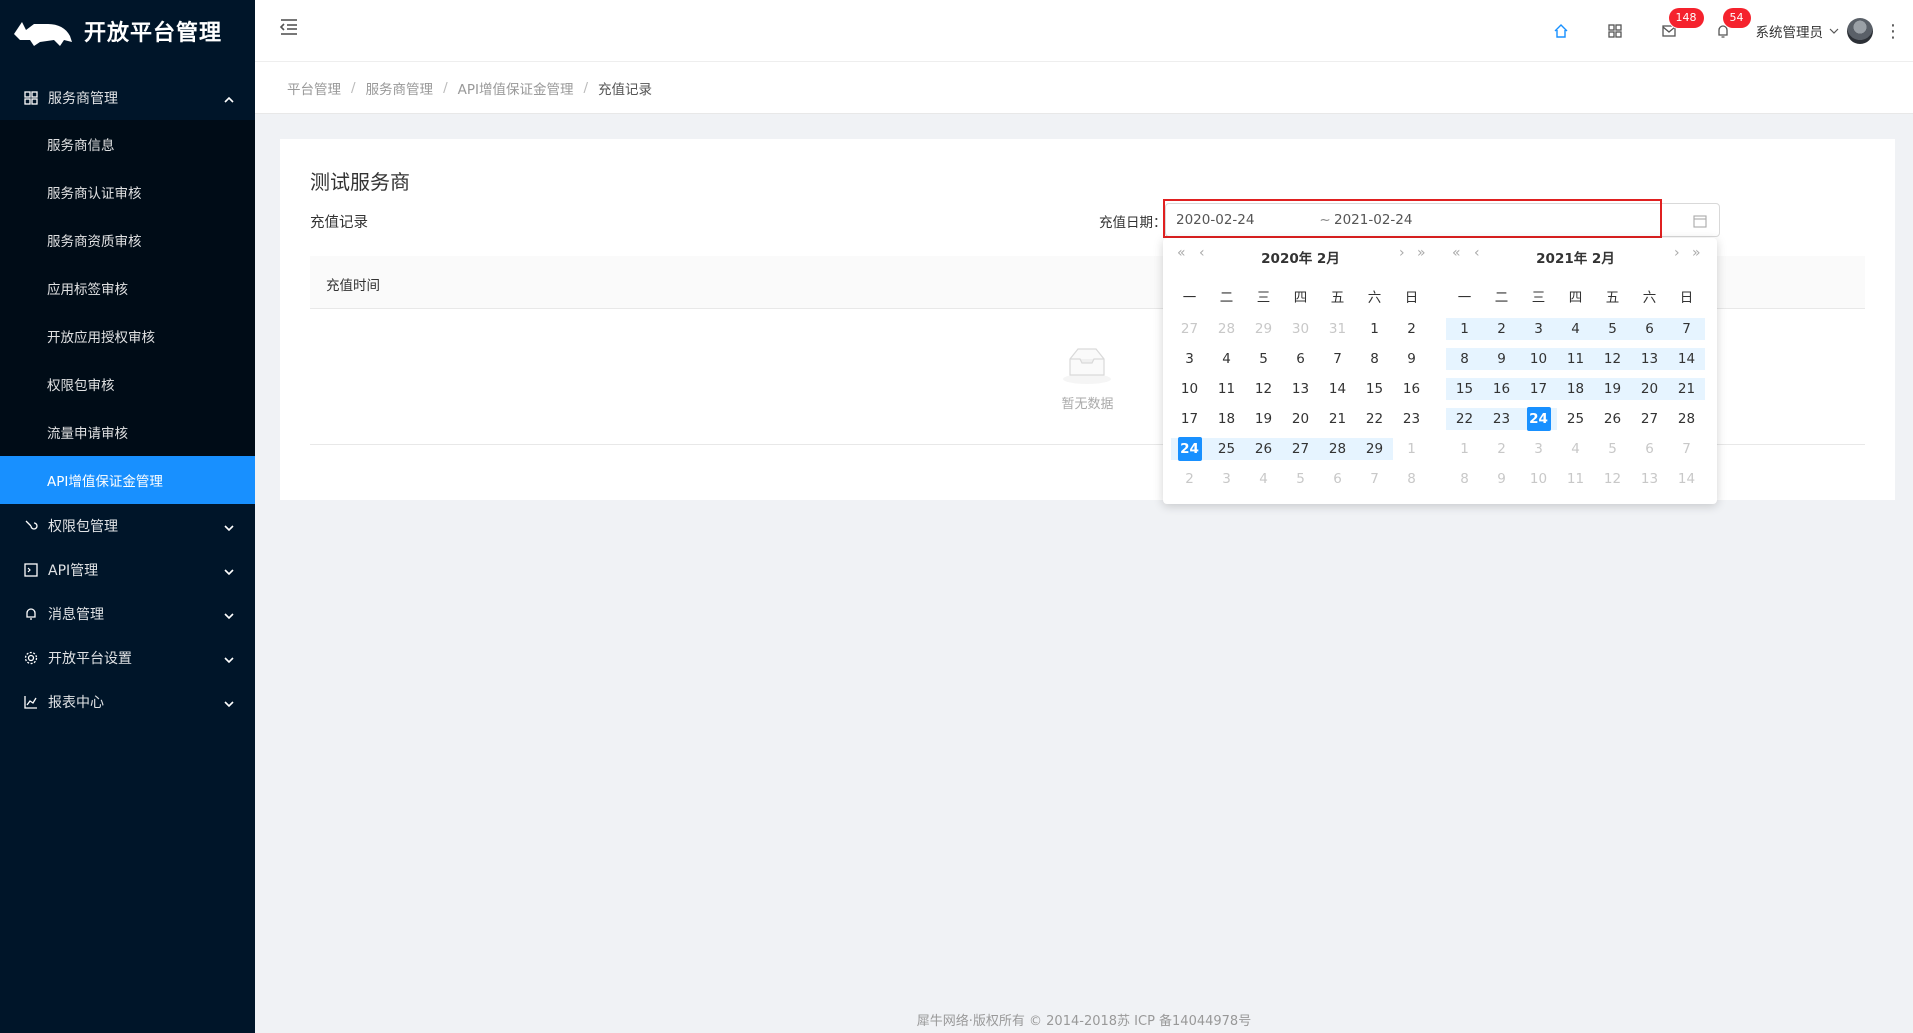 This screenshot has height=1033, width=1913. I want to click on sidebar-item-traffic-review: 流量申请审核, so click(127, 432).